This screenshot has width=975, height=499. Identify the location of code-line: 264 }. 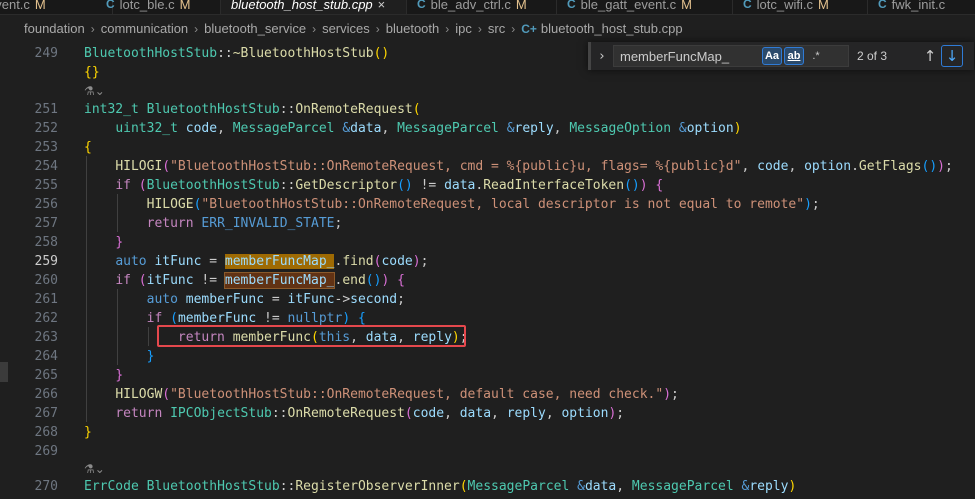
(487, 356).